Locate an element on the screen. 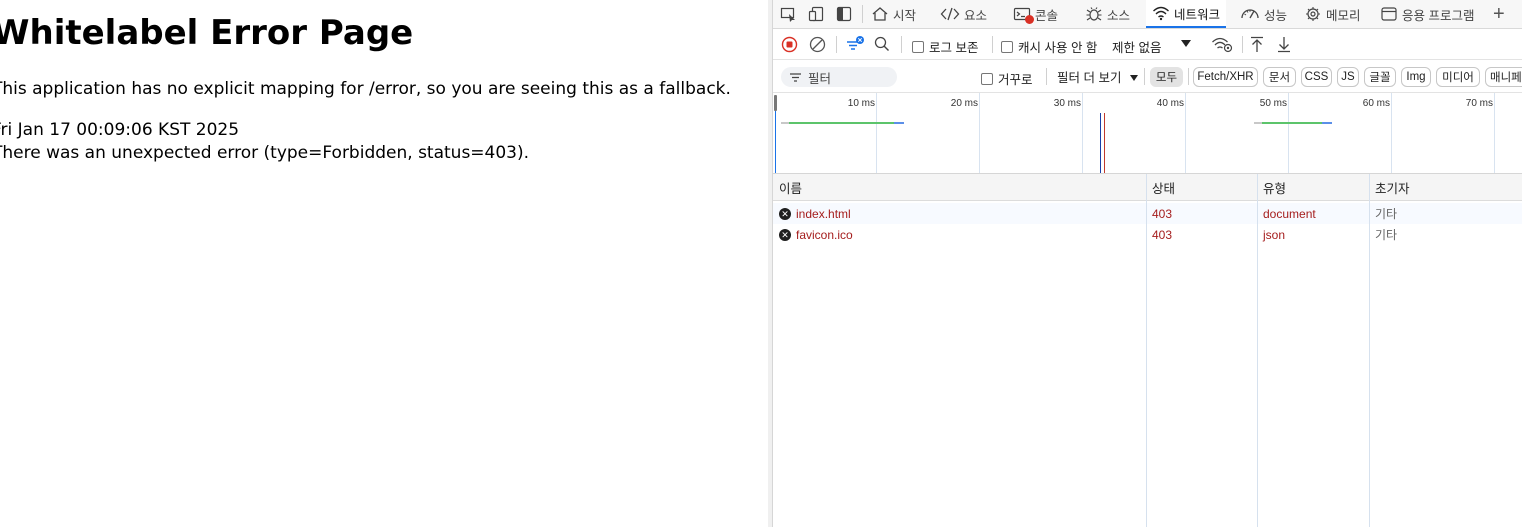 Image resolution: width=1522 pixels, height=527 pixels. request-status: 403 is located at coordinates (1162, 213).